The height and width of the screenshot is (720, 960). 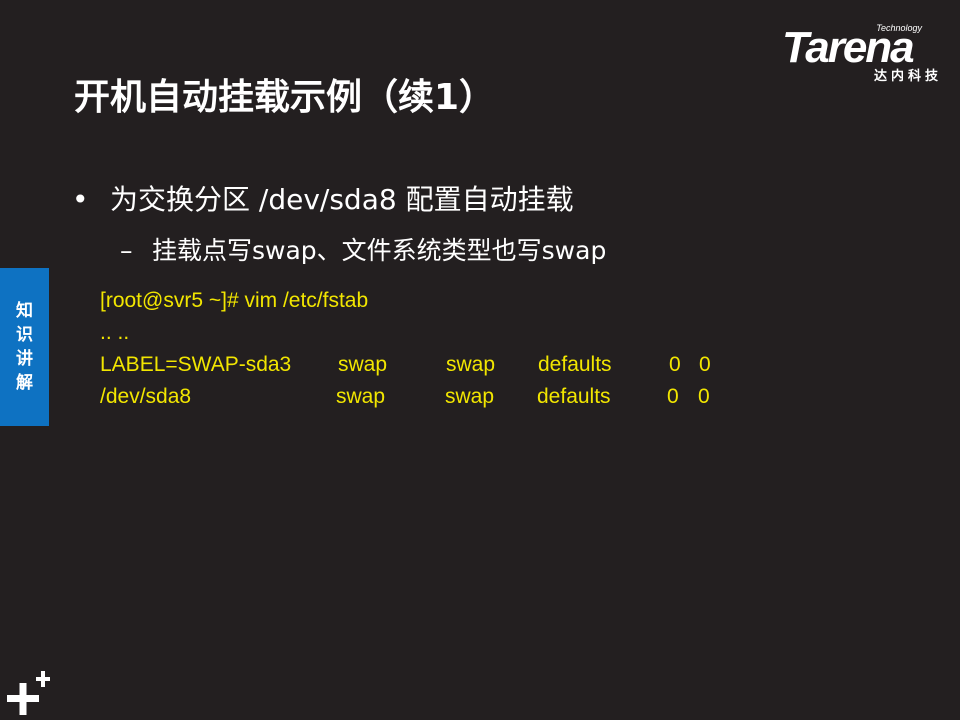 What do you see at coordinates (24, 359) in the screenshot?
I see `side-tab-char: 讲` at bounding box center [24, 359].